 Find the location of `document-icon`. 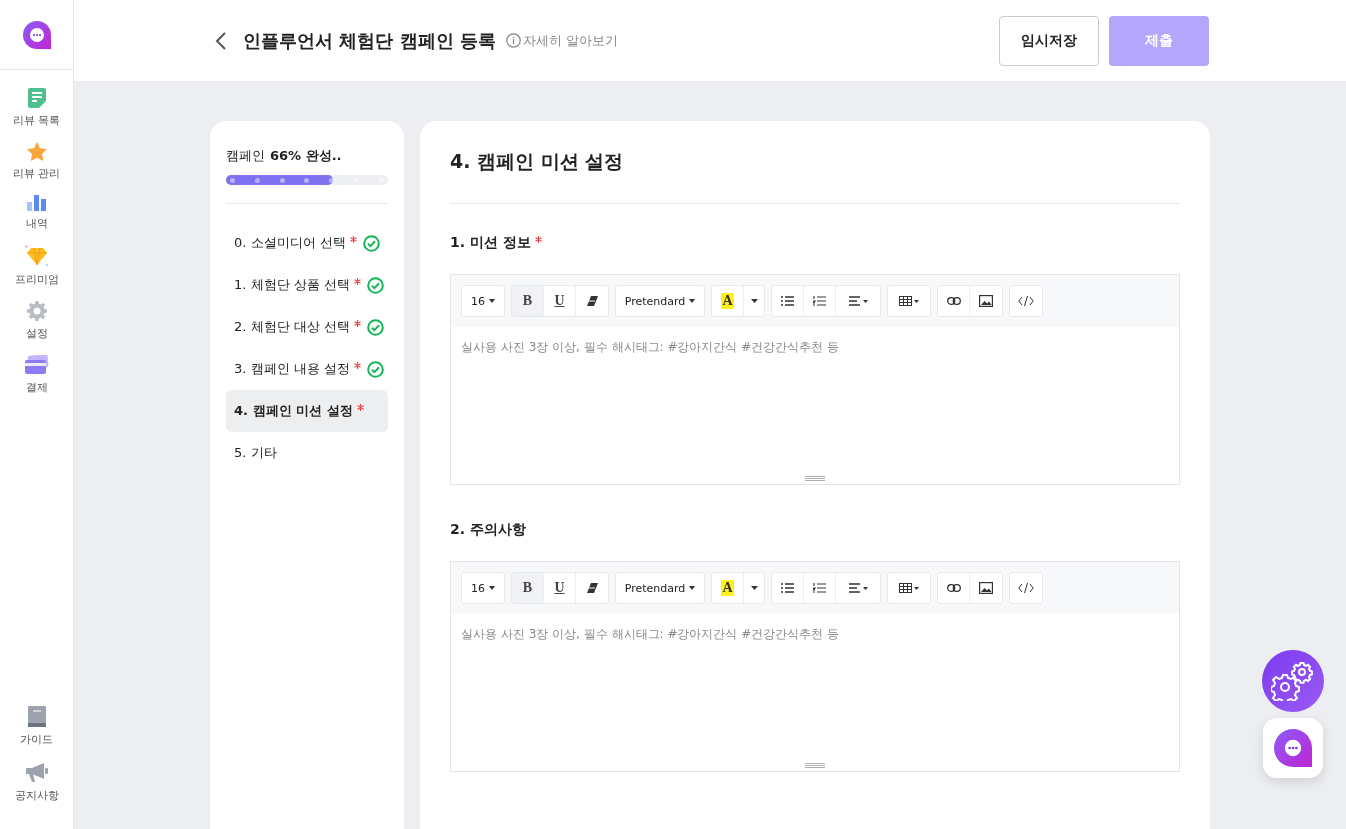

document-icon is located at coordinates (36, 98).